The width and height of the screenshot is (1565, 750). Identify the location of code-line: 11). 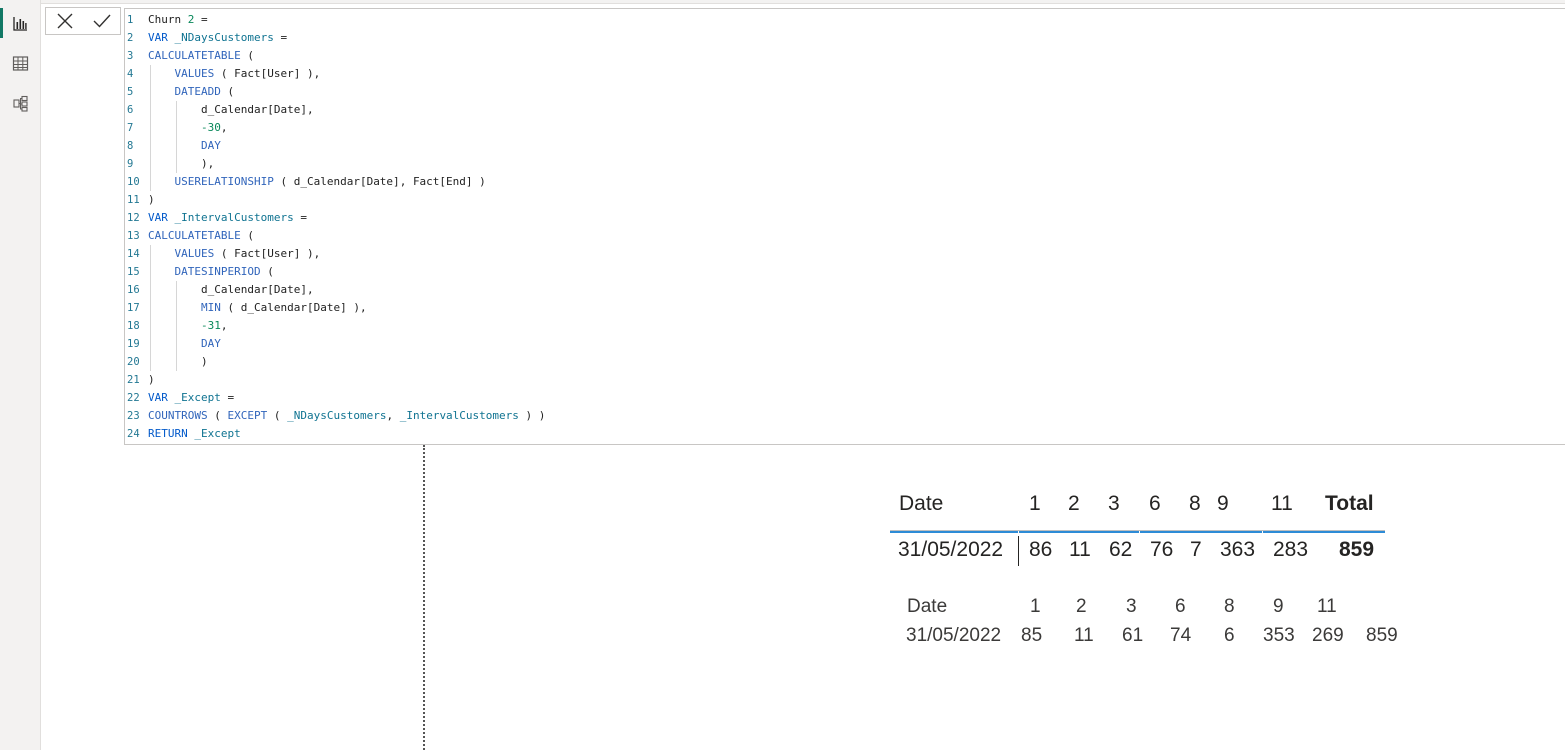
(845, 200).